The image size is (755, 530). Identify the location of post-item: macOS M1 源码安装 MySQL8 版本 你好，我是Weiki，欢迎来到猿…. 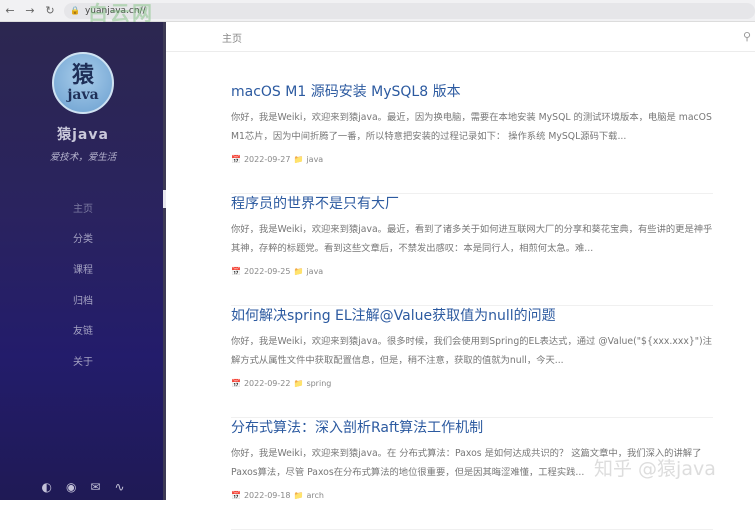
(472, 138).